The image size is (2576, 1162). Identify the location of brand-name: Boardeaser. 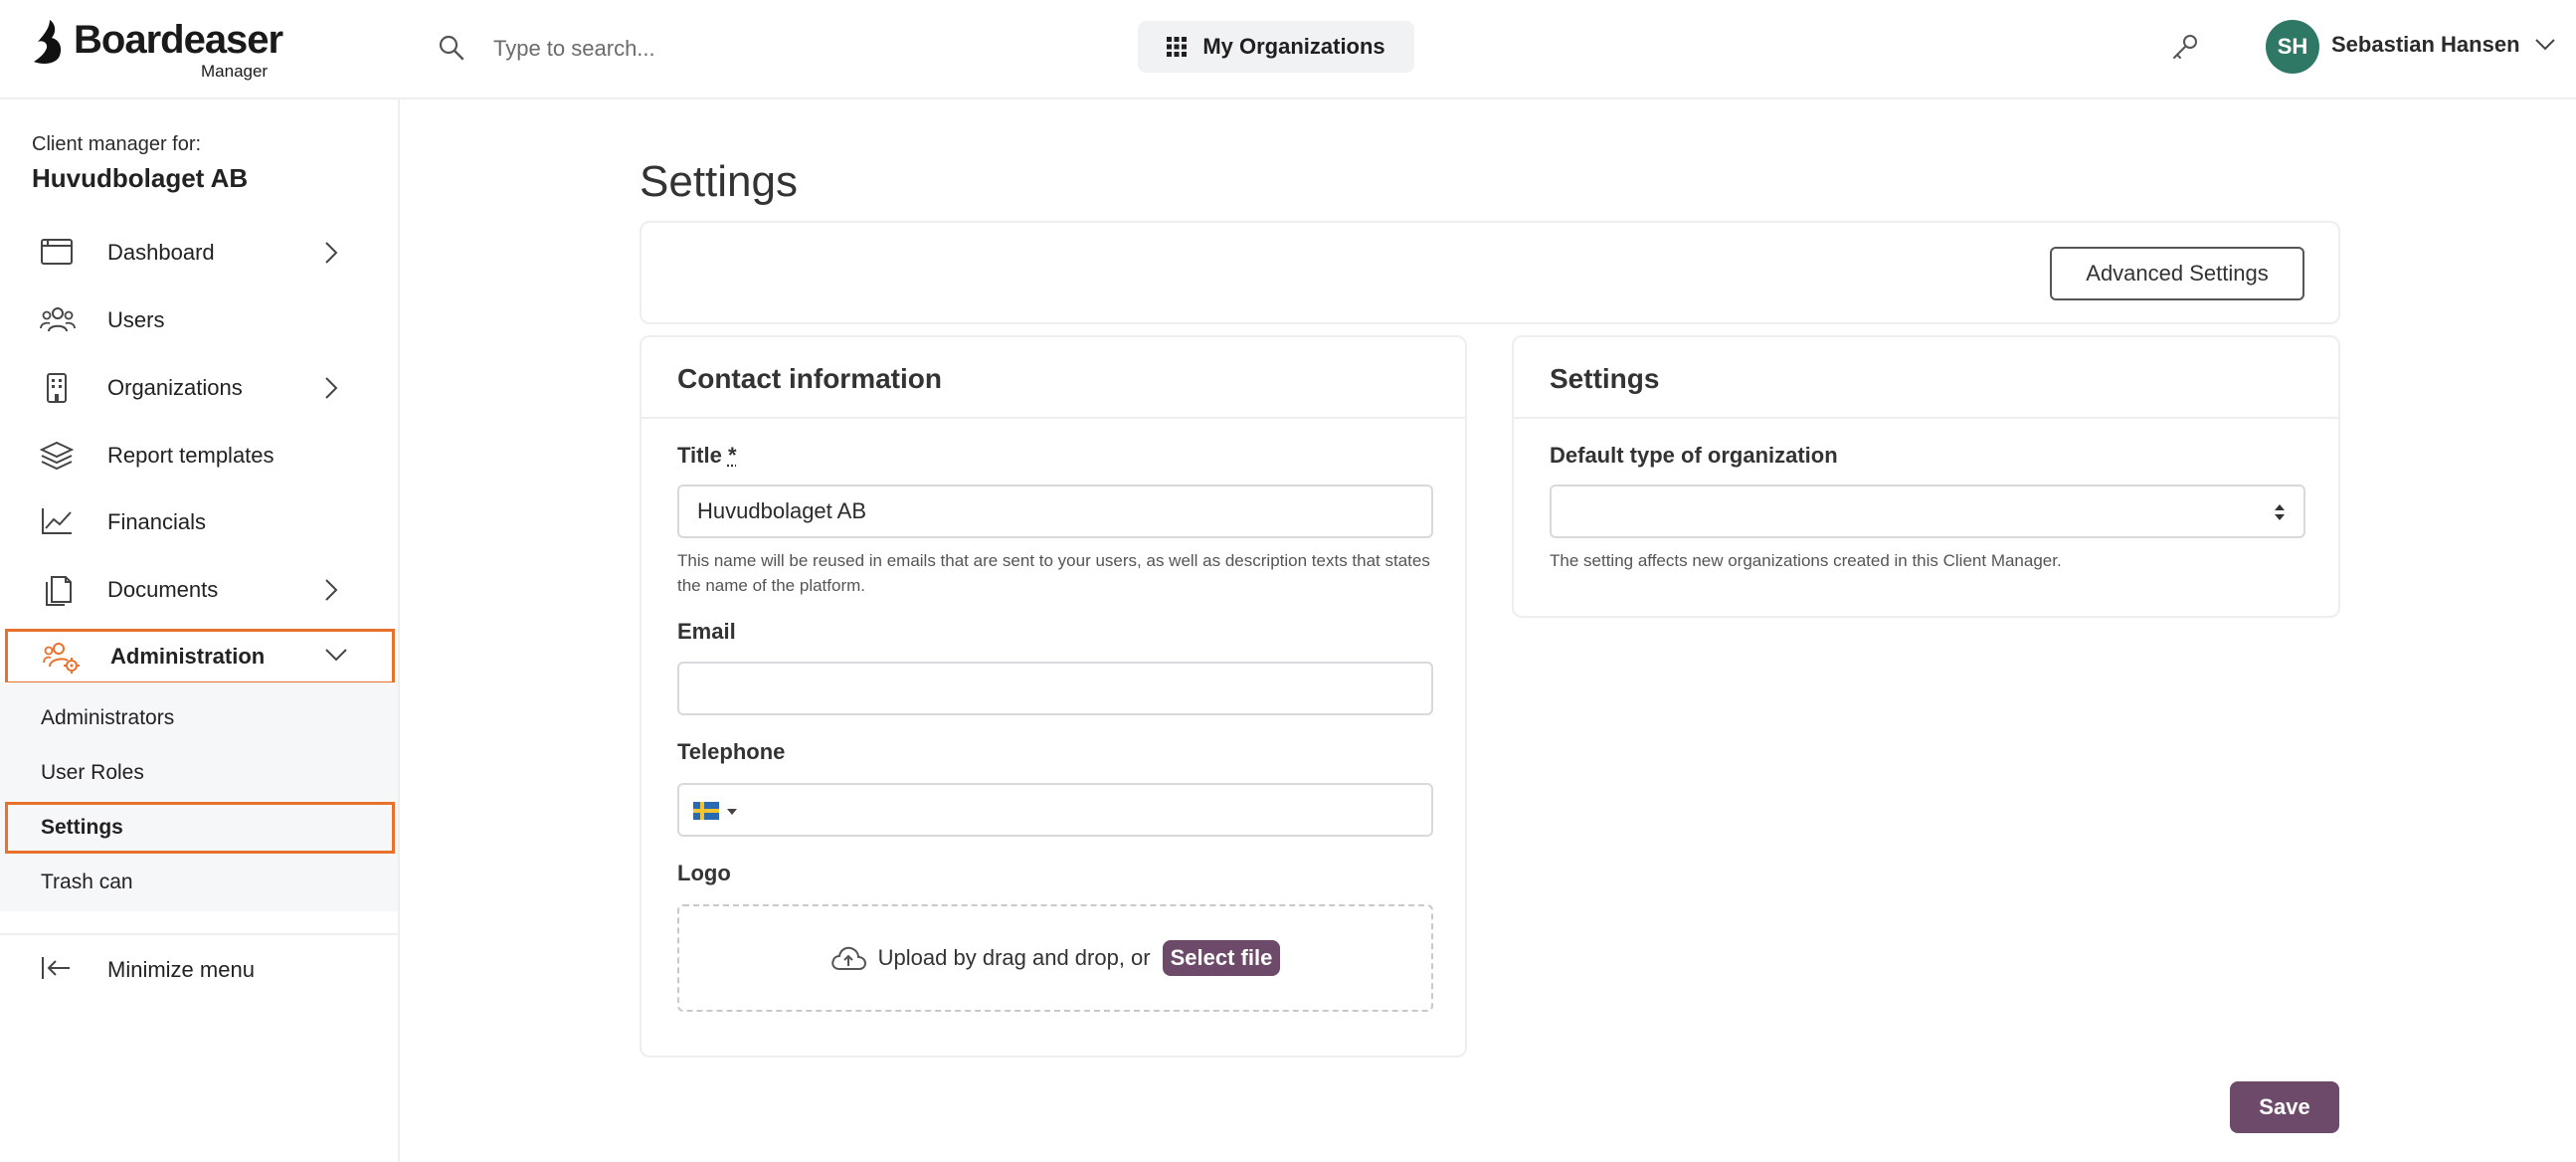
(178, 40).